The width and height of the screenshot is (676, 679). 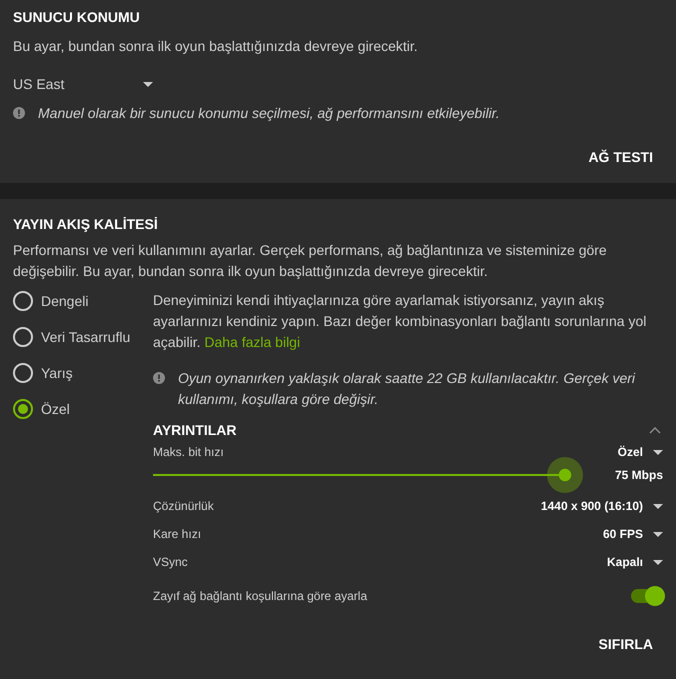 I want to click on warning-note: Manuel olarak bir sunucu konumu seçilmesi, ağ performansını etkileyebilir., so click(x=269, y=113).